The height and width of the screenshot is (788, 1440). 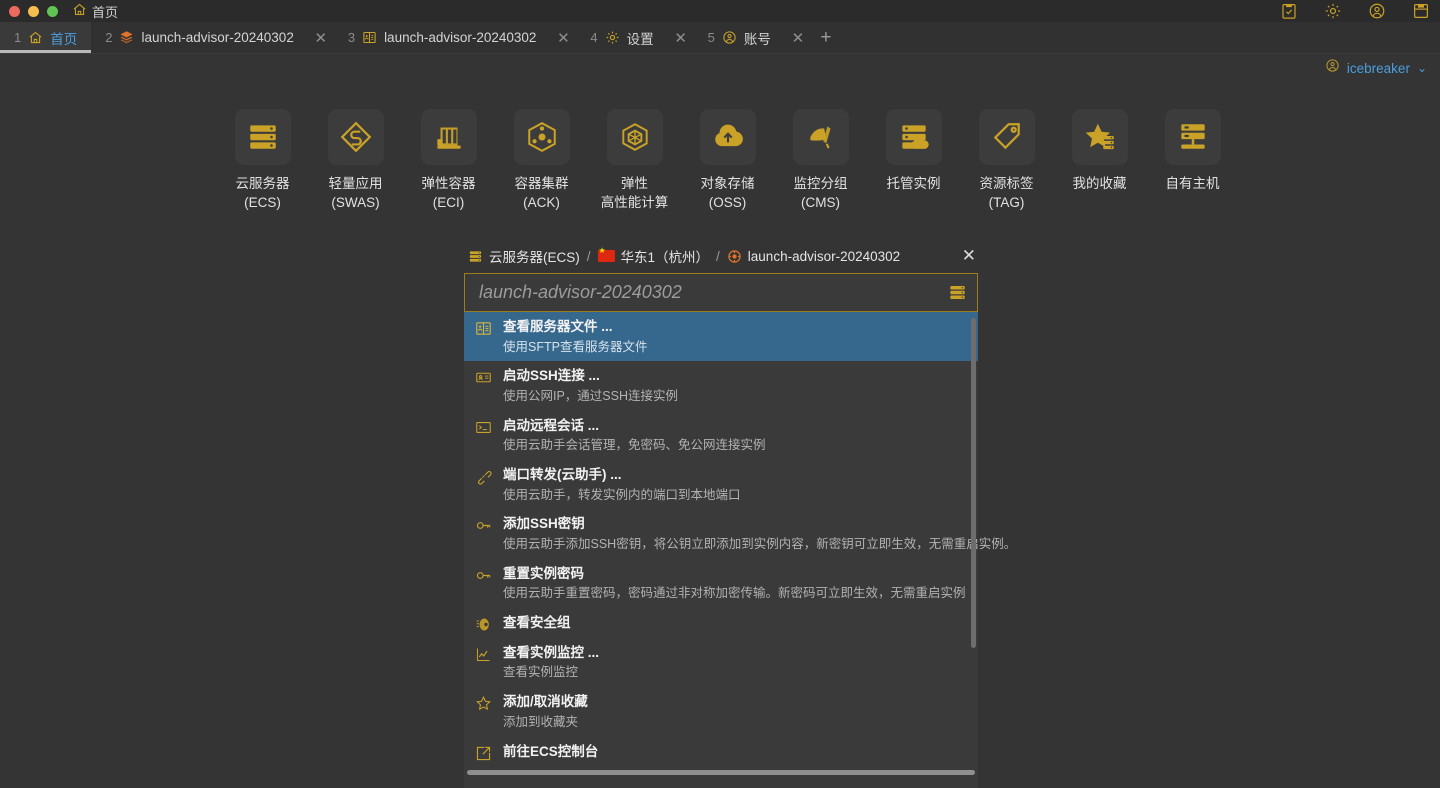 I want to click on window-save-icon, so click(x=1421, y=11).